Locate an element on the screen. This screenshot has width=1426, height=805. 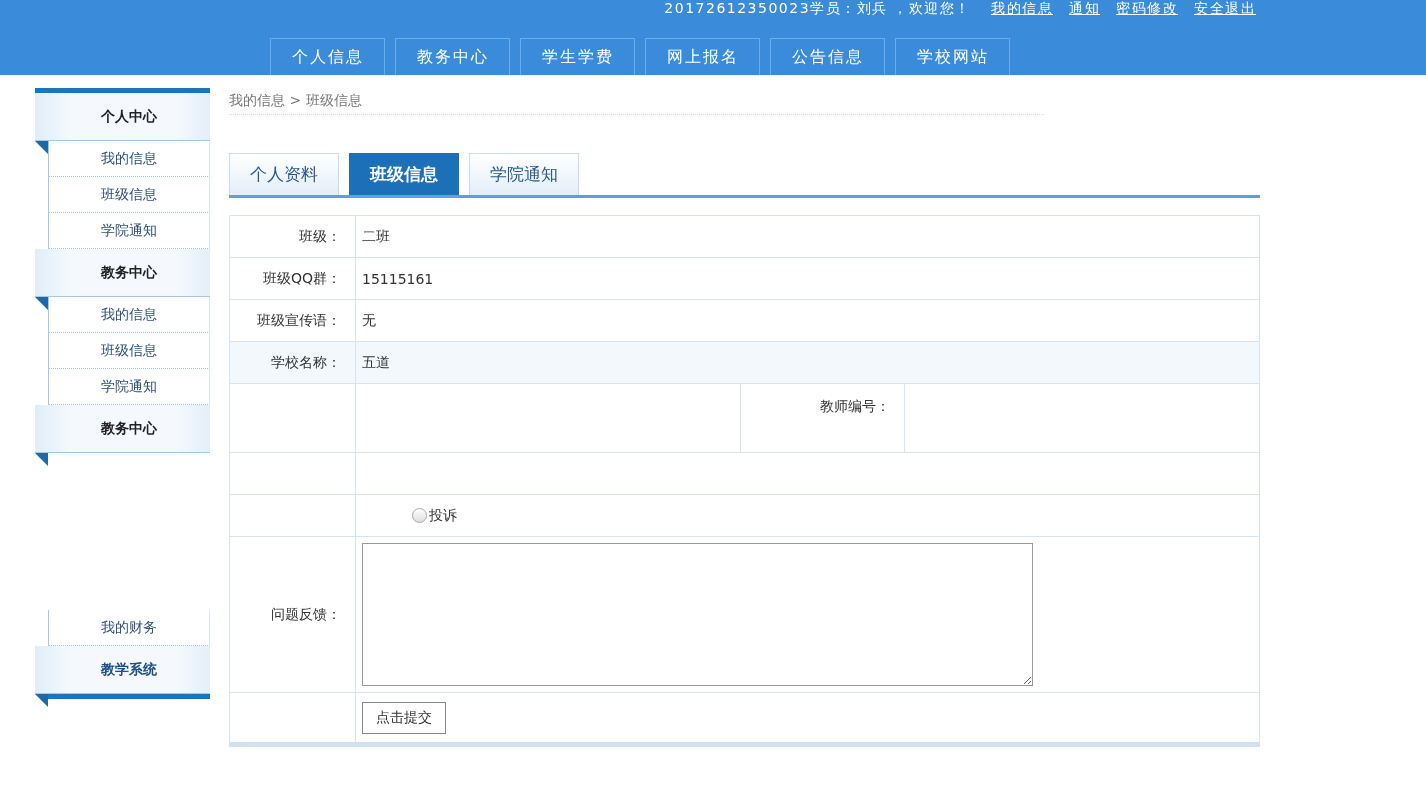
field-label: 教师编号： is located at coordinates (855, 407).